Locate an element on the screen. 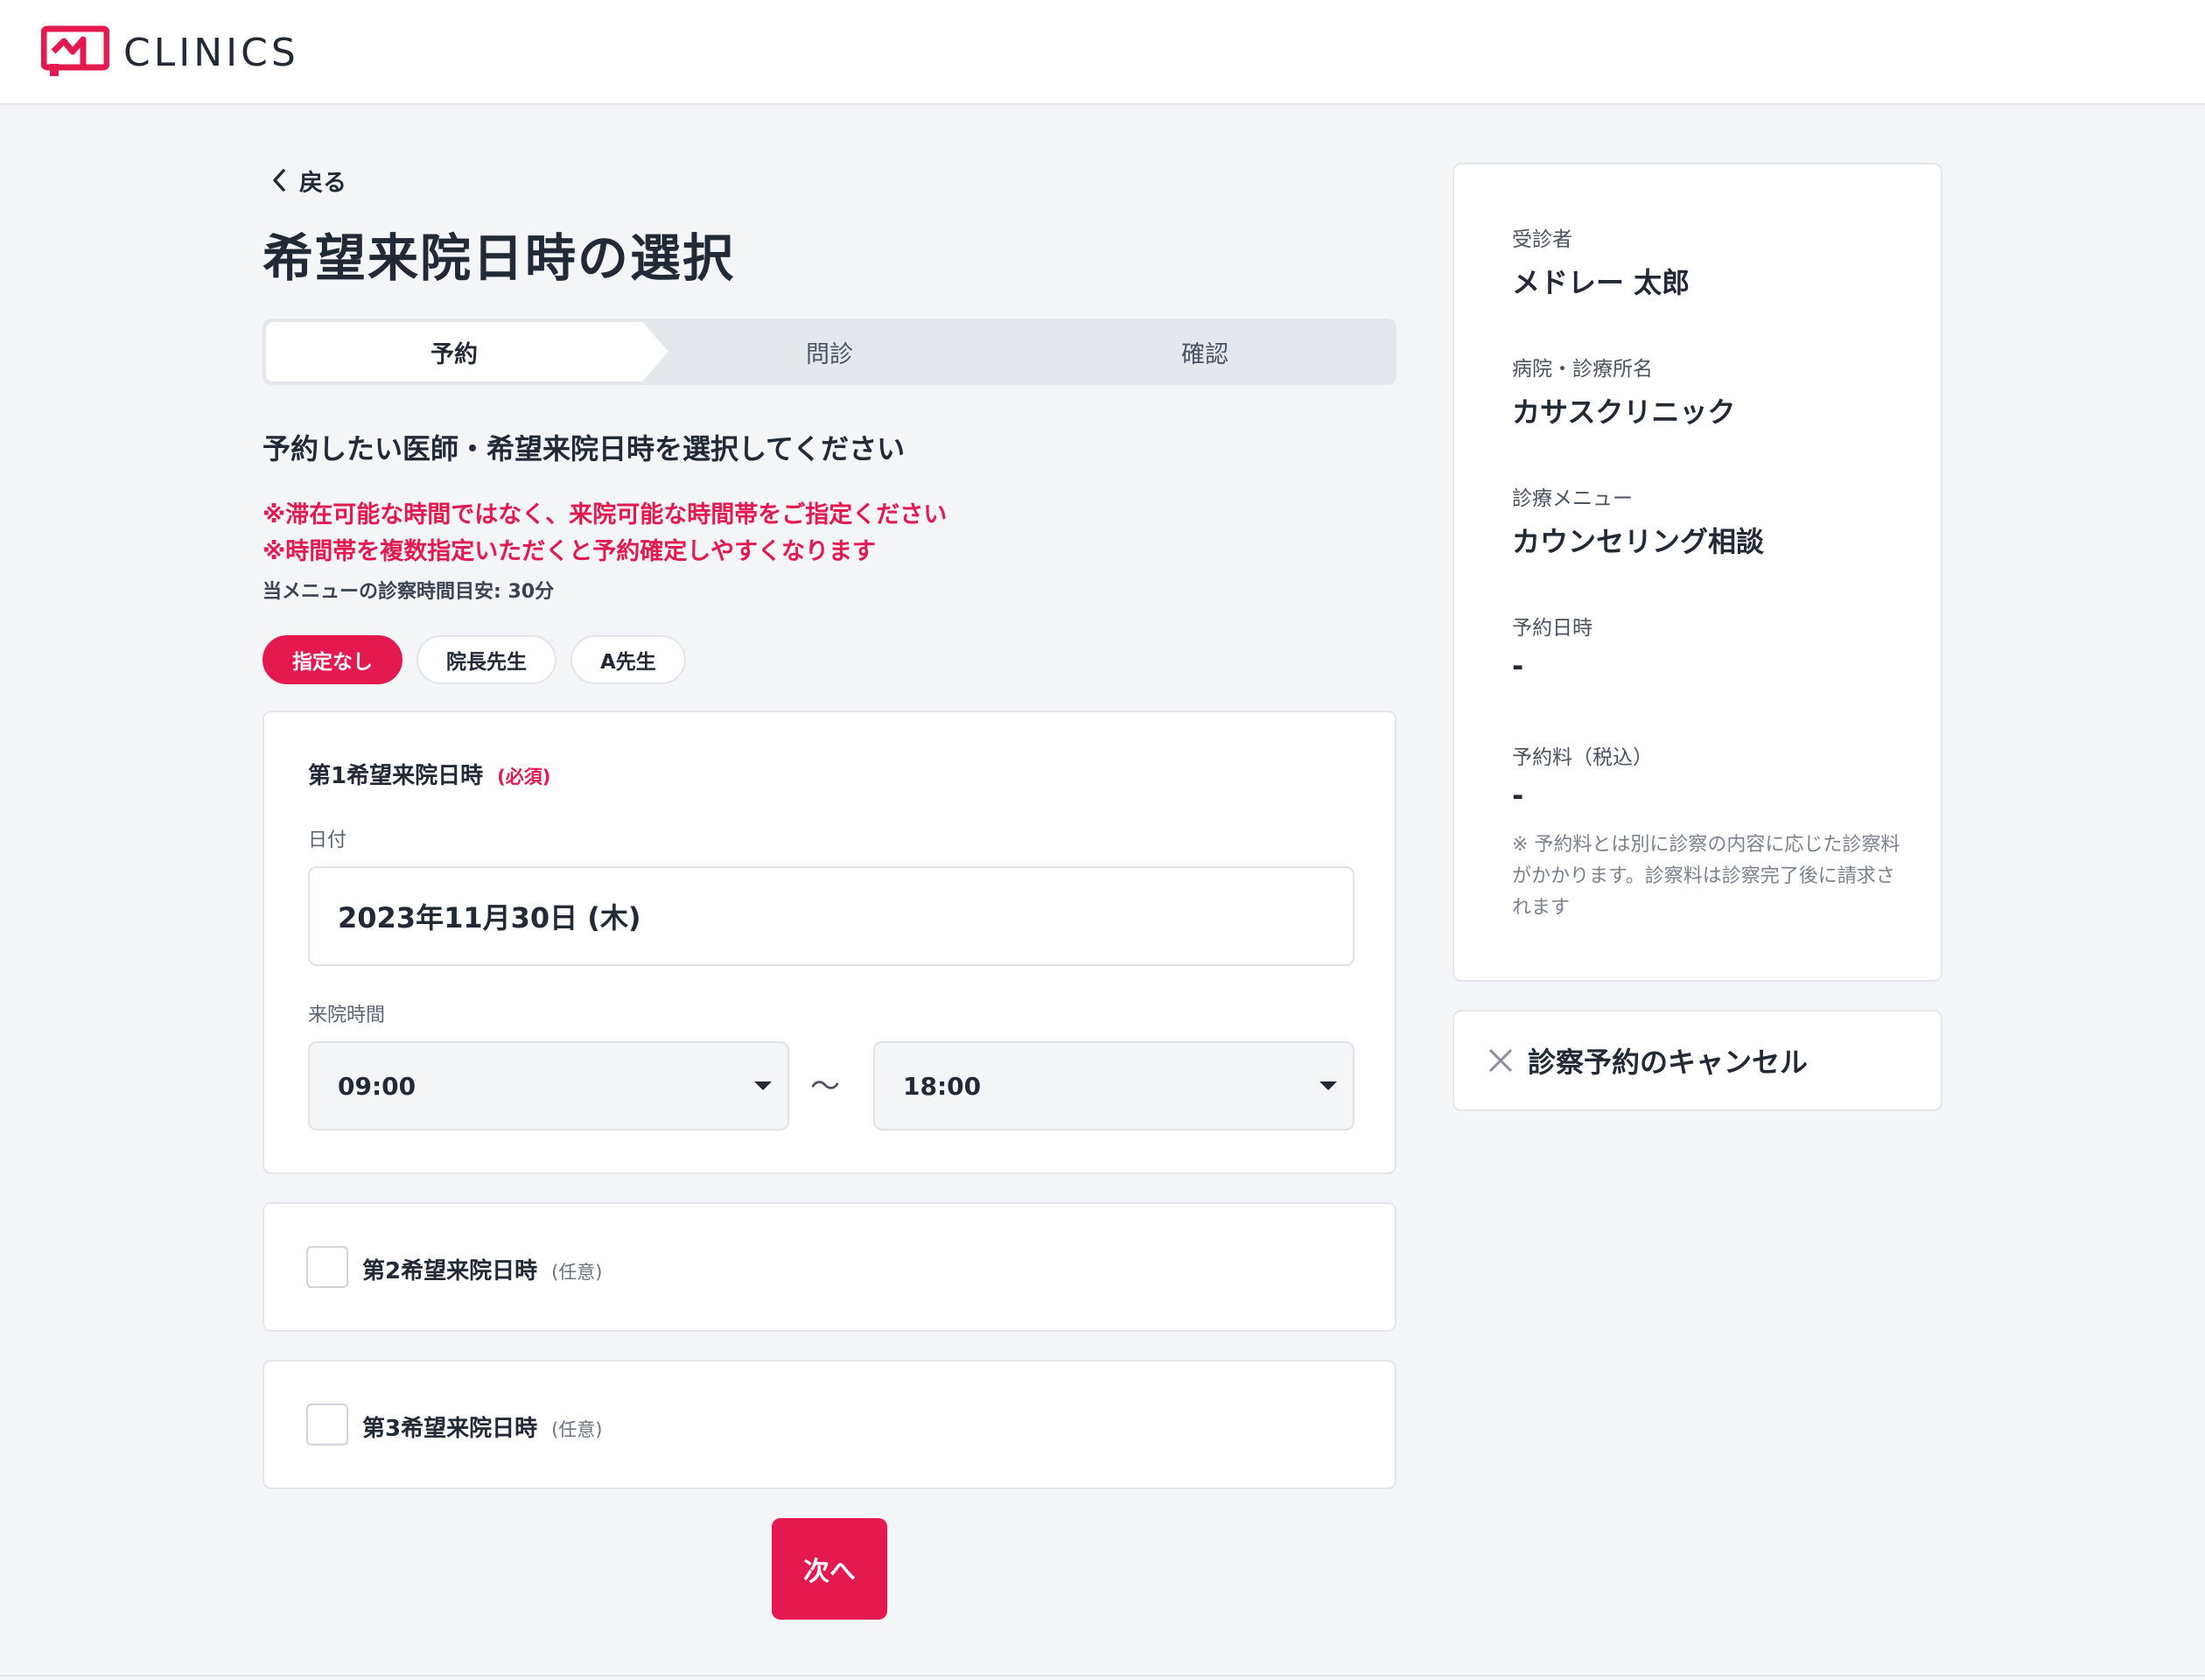 The height and width of the screenshot is (1680, 2205). time-to-select: 18:00 is located at coordinates (1113, 1085).